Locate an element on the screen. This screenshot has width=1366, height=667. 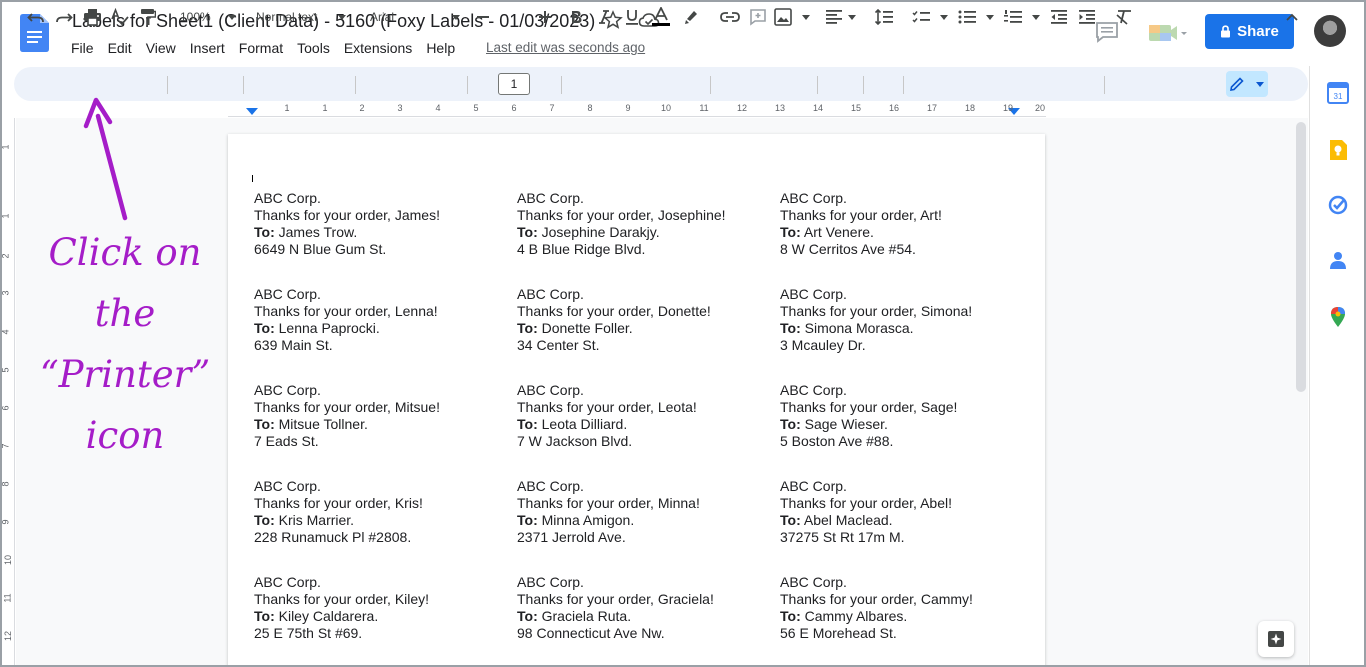
label-name: Leota Dilliard. is located at coordinates (584, 424).